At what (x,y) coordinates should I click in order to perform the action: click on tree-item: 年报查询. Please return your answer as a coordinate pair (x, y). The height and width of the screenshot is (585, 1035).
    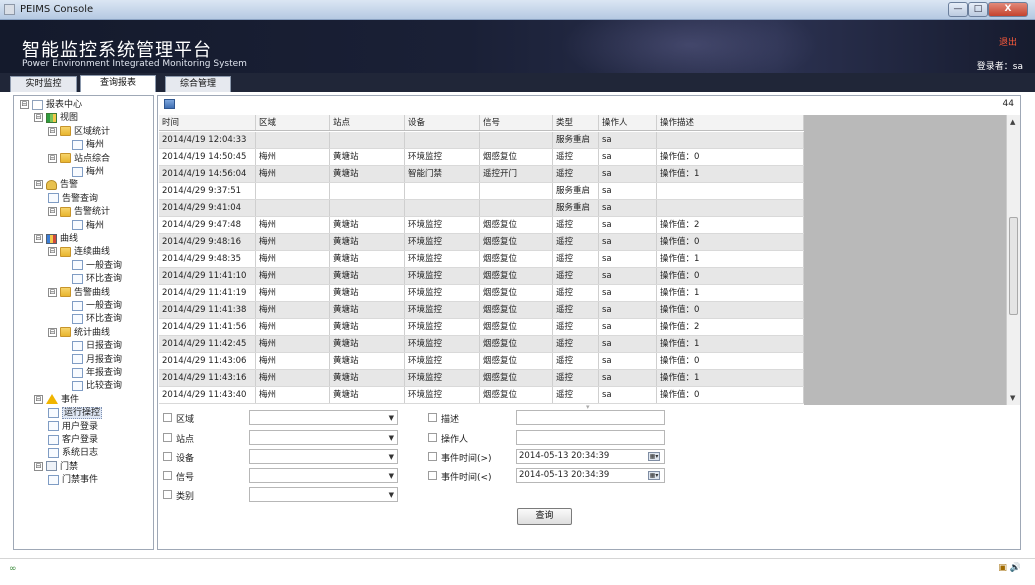
    Looking at the image, I should click on (97, 373).